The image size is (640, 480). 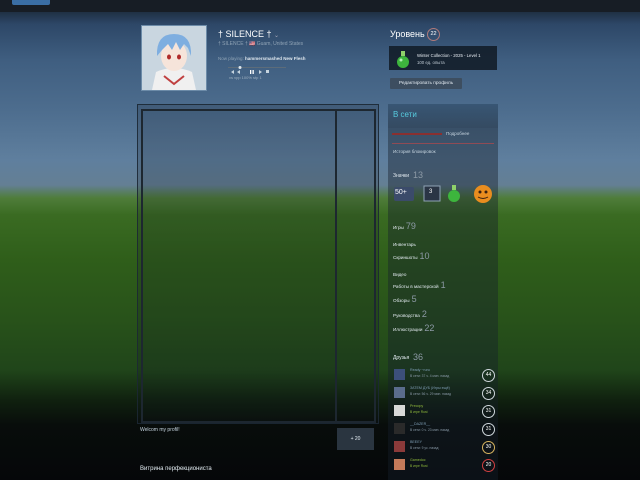 I want to click on friend-status: В сети: 37 ч. 4 мин. назад, so click(x=430, y=376).